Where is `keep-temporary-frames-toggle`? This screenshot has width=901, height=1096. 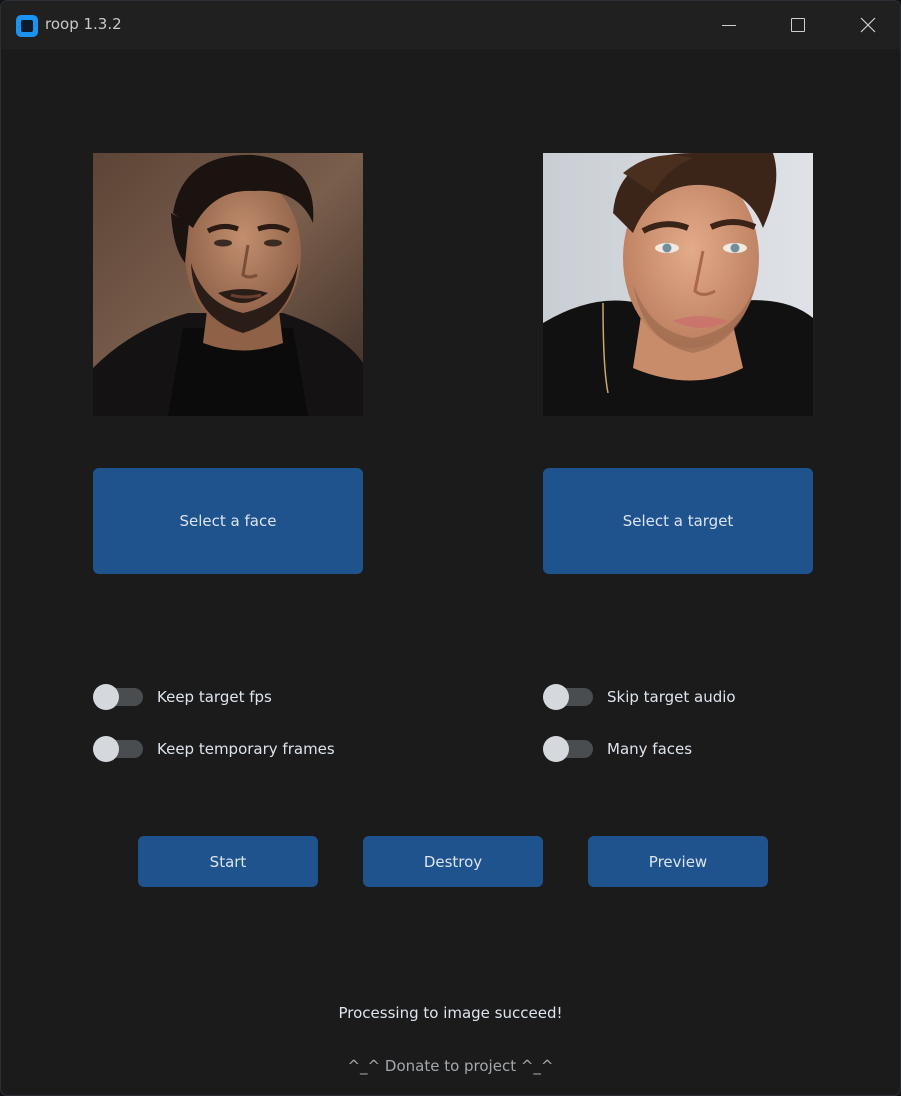
keep-temporary-frames-toggle is located at coordinates (118, 749).